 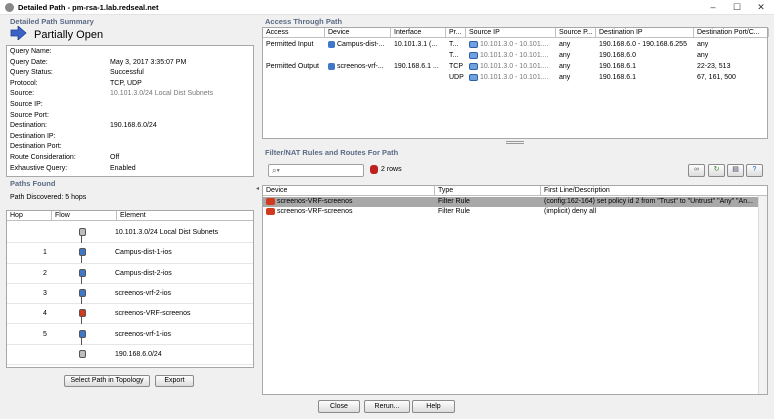 I want to click on access-col-header: Device, so click(x=358, y=32).